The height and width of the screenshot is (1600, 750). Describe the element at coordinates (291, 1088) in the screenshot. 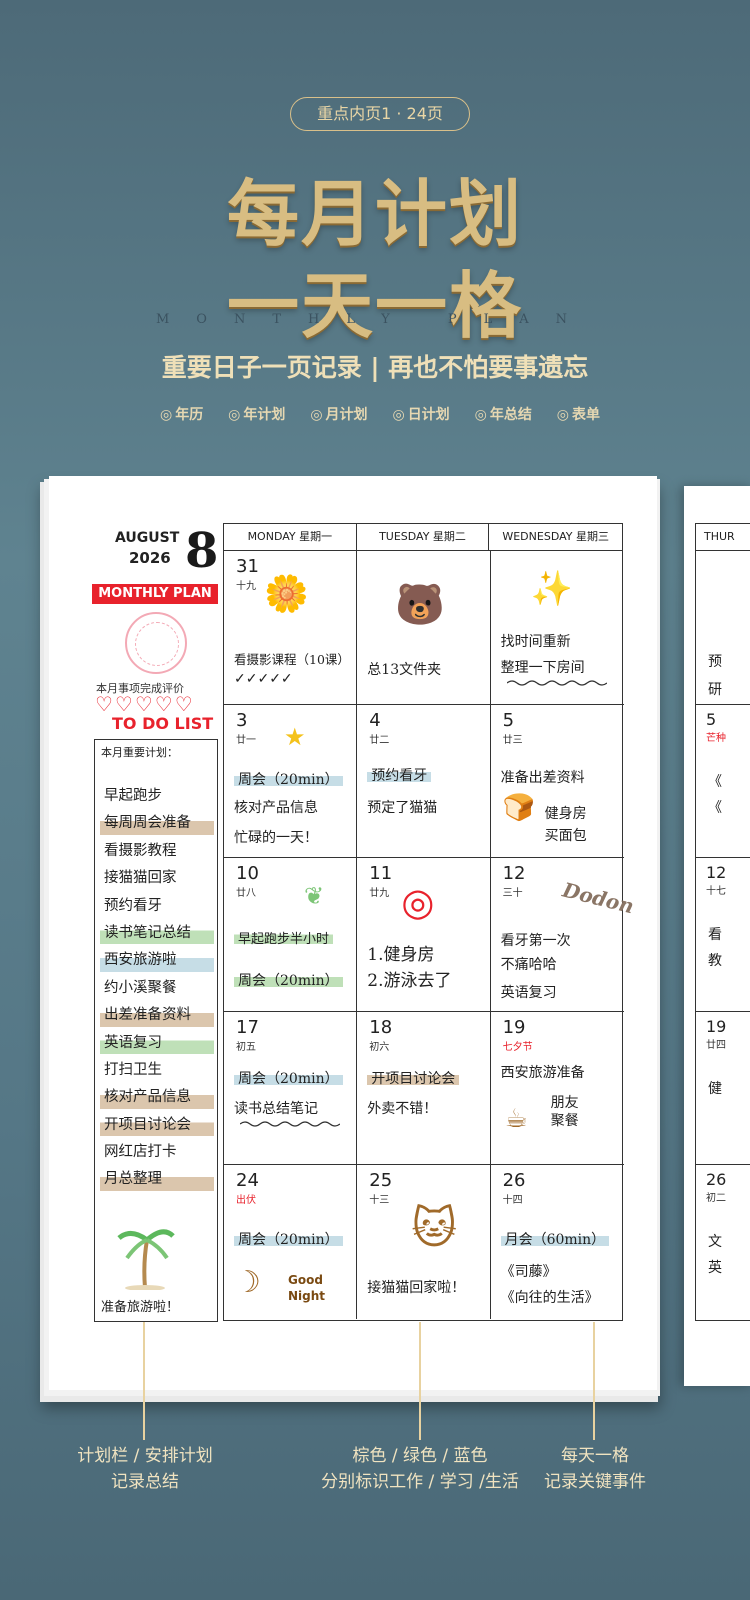

I see `day-cell: 17 初五 周会（20min） 读书总结笔记` at that location.